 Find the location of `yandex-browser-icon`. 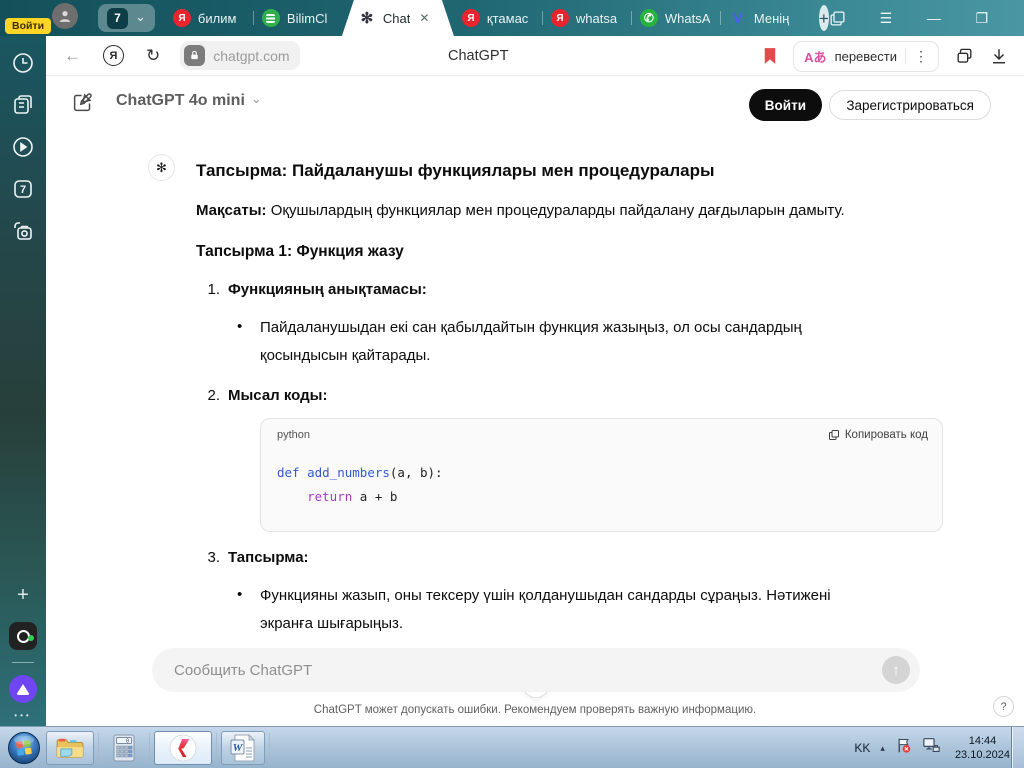

yandex-browser-icon is located at coordinates (183, 747).